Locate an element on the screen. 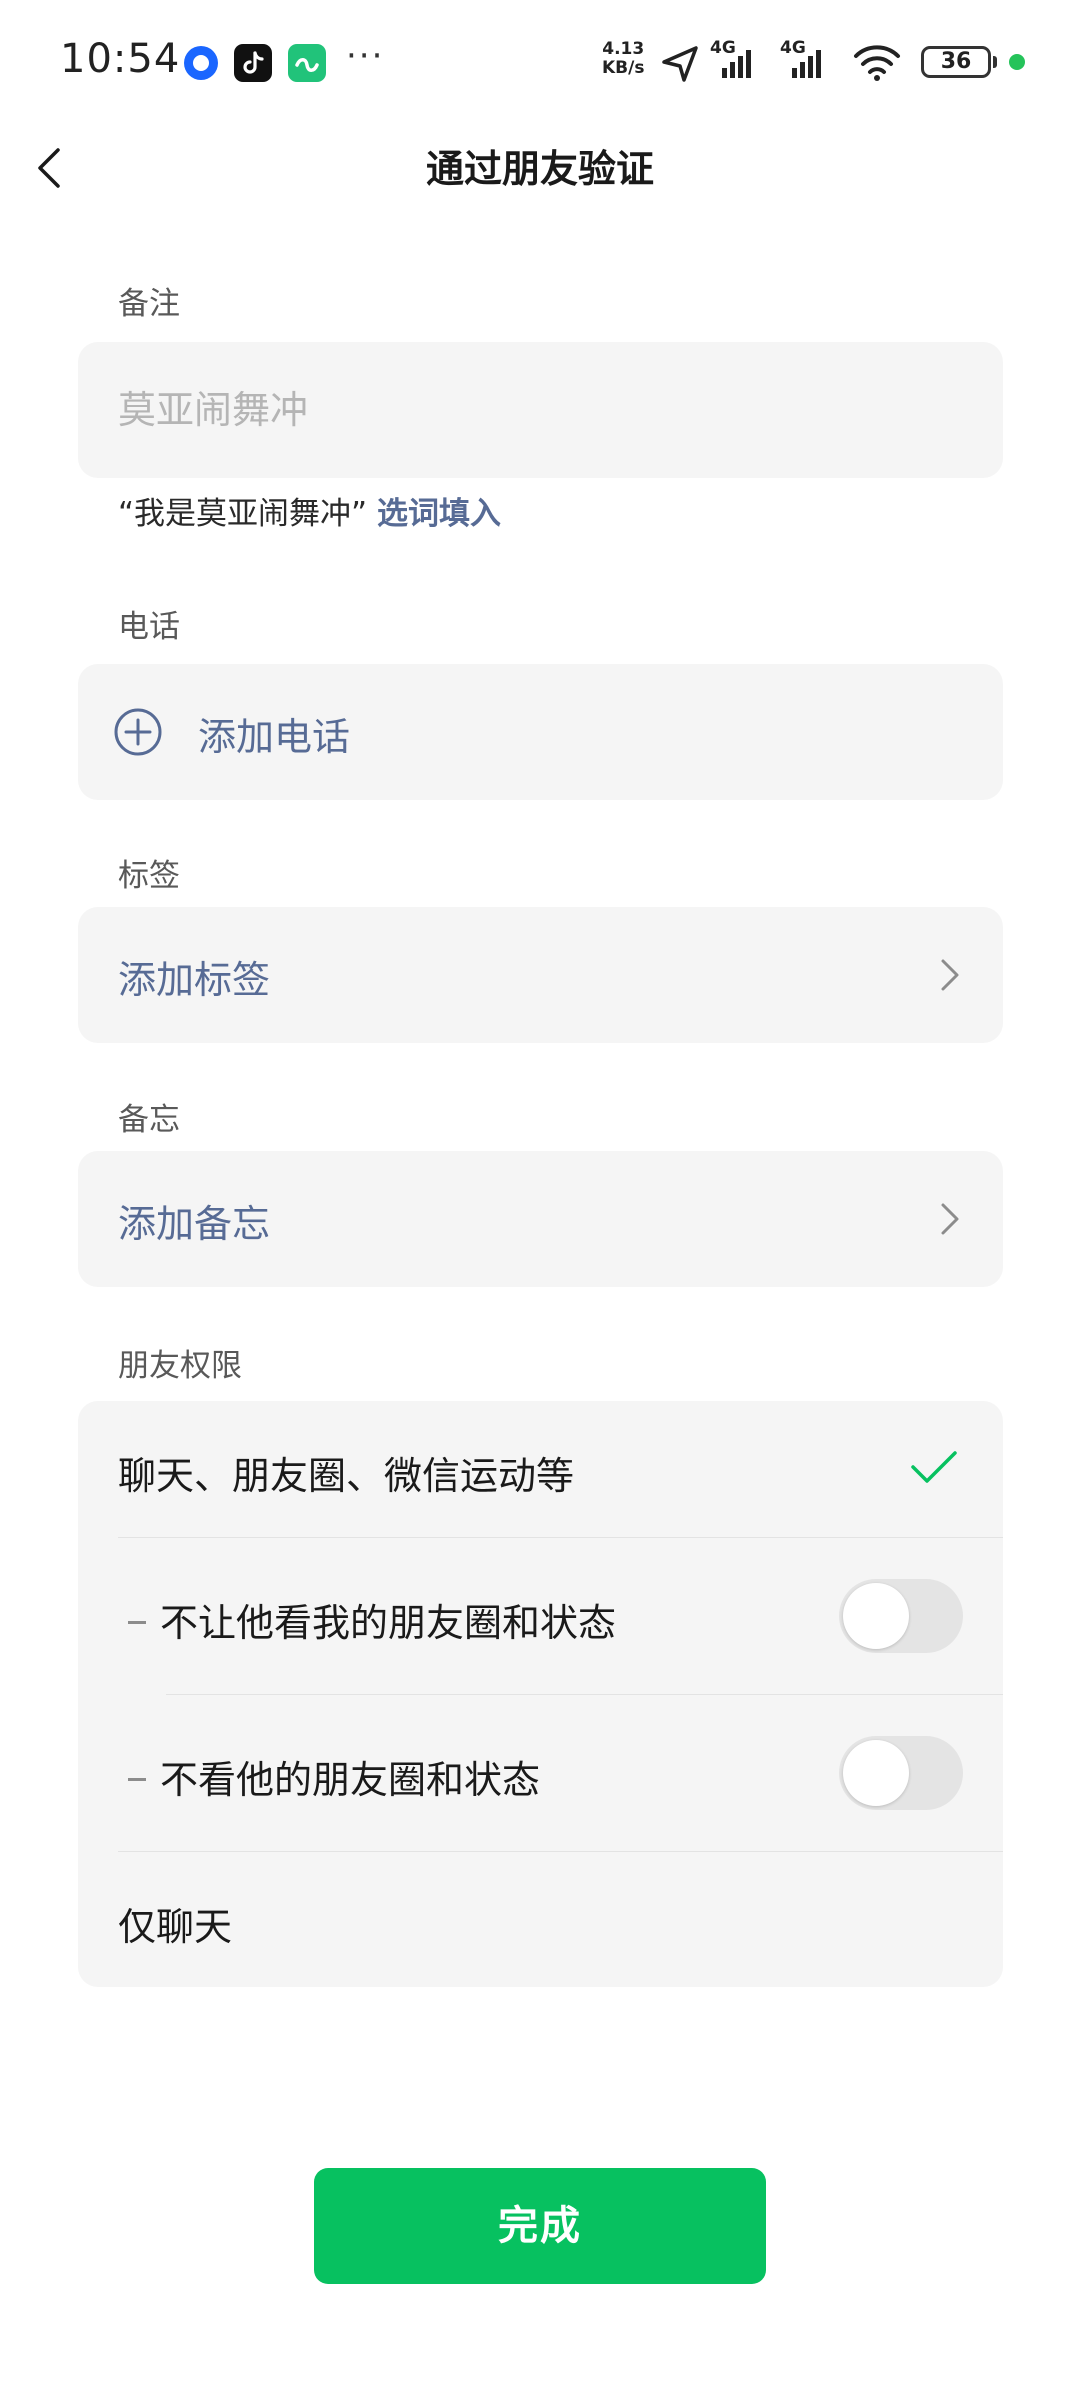  permission-hide-my-moments: 不让他看我的朋友圈和状态 is located at coordinates (372, 1619).